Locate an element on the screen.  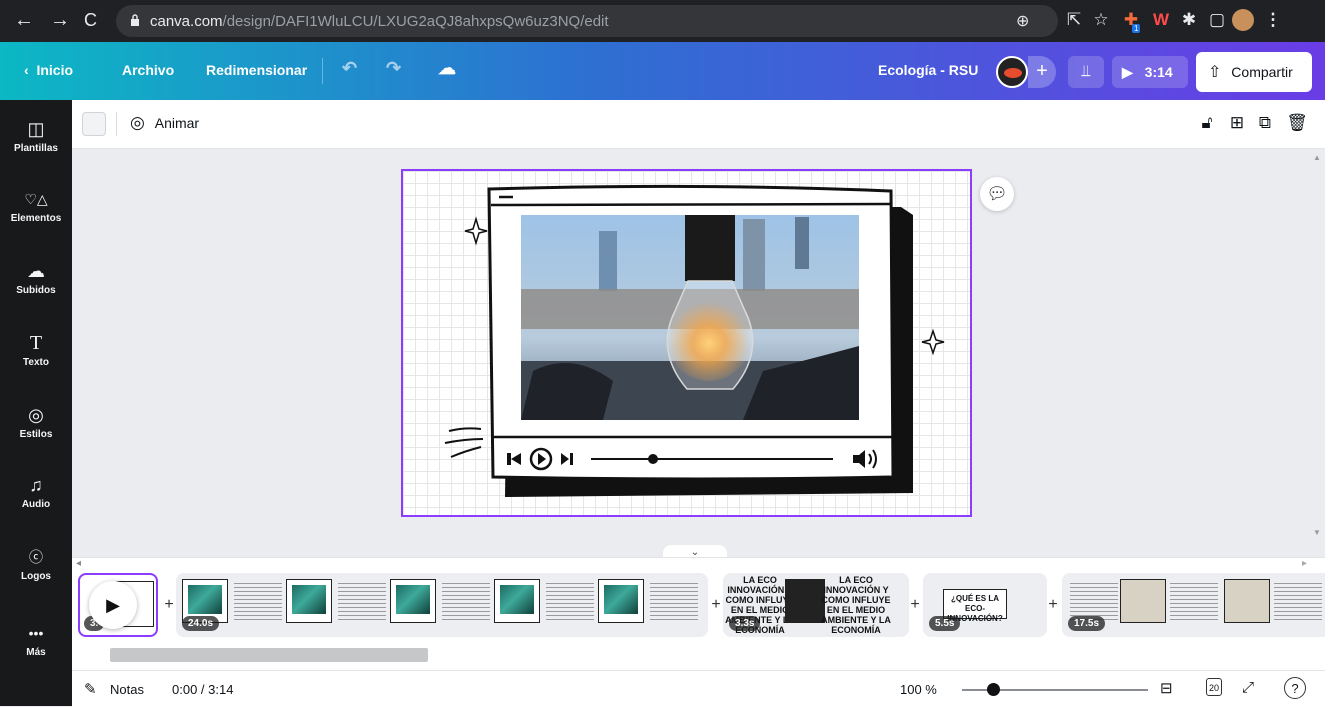
add-collaborator-button: + is located at coordinates (1042, 72).